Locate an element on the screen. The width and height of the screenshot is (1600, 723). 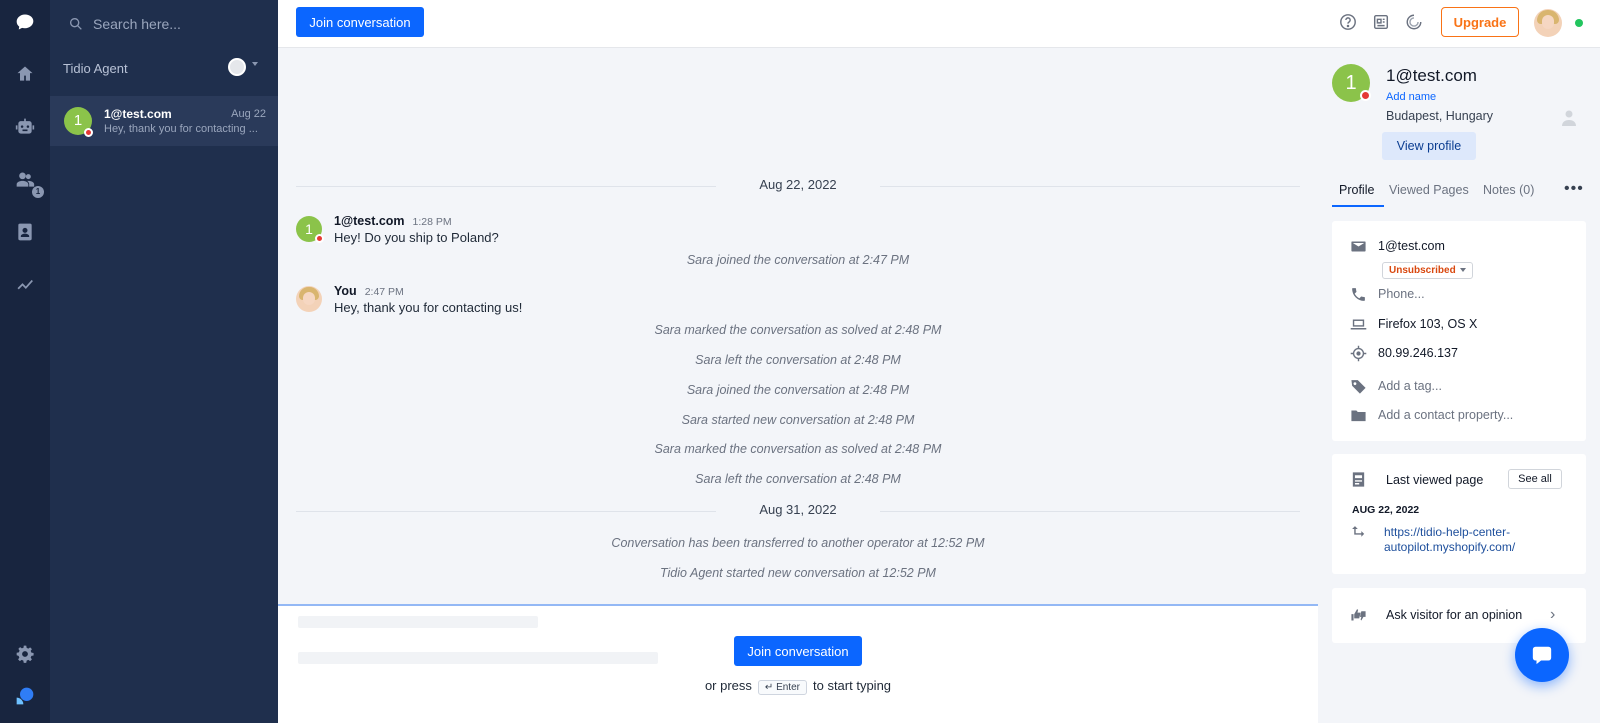
tab-profile: Profile is located at coordinates (1356, 190).